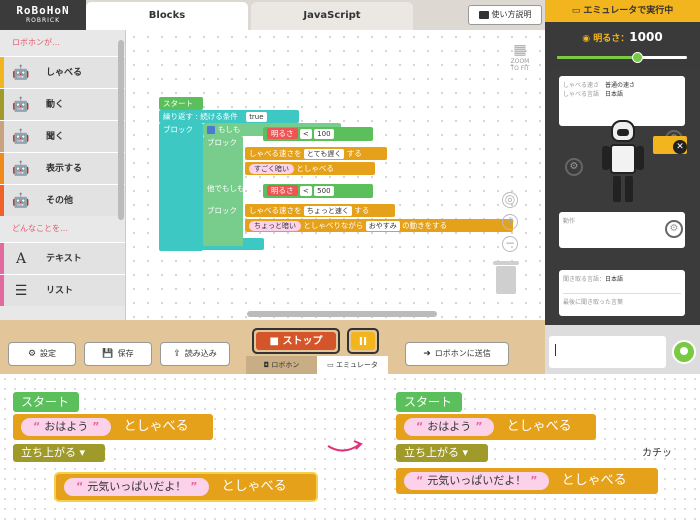 This screenshot has height=528, width=700. I want to click on category-label: その他, so click(60, 201).